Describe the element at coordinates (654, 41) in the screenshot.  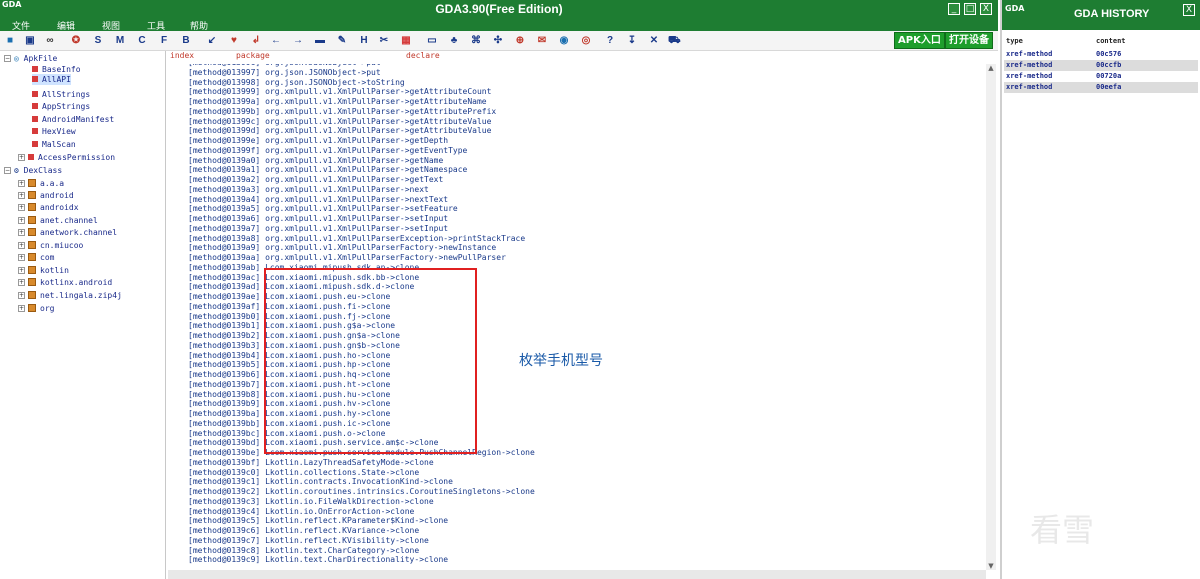
I see `cross-icon: ✕` at that location.